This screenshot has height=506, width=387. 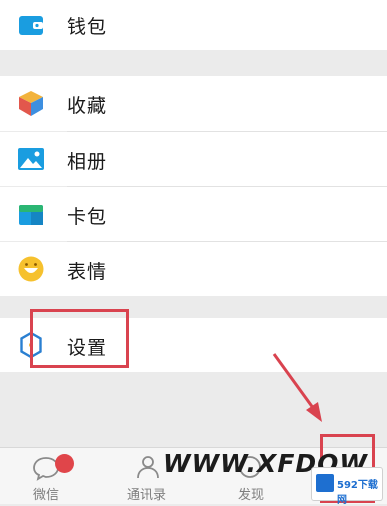 What do you see at coordinates (79, 338) in the screenshot?
I see `settings-highlight-box` at bounding box center [79, 338].